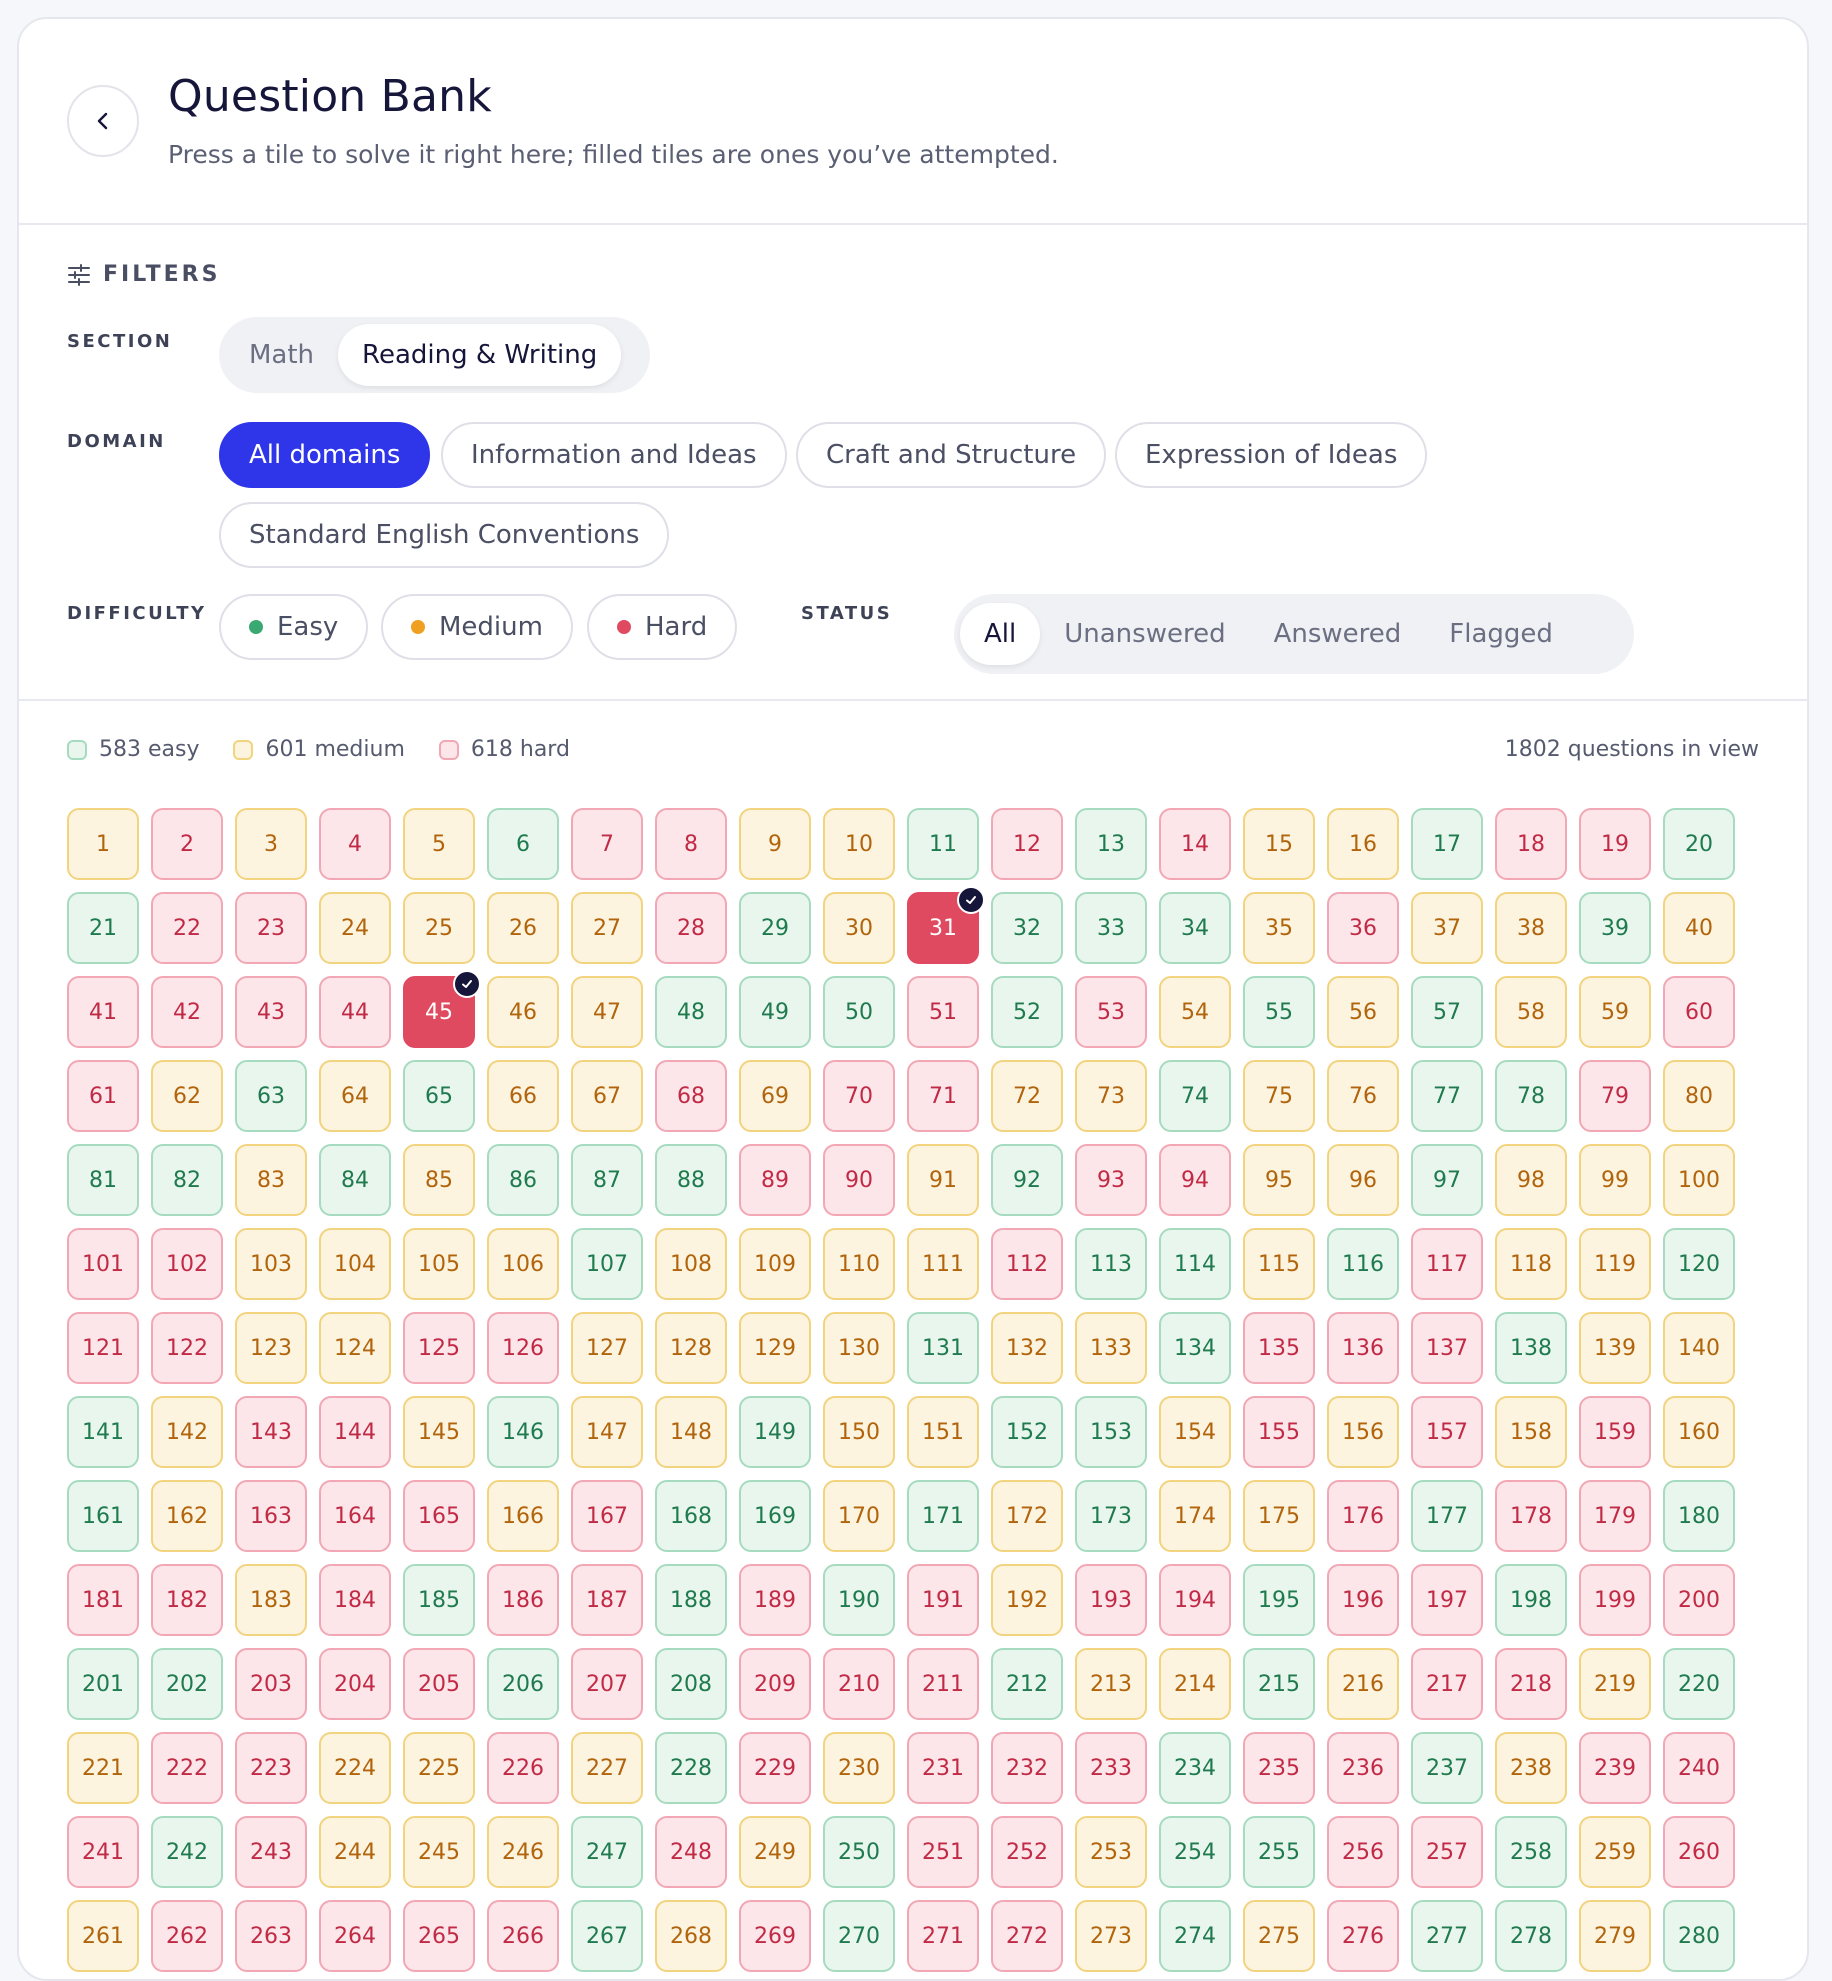 Image resolution: width=1832 pixels, height=1981 pixels. Describe the element at coordinates (271, 1432) in the screenshot. I see `question-tile: 143` at that location.